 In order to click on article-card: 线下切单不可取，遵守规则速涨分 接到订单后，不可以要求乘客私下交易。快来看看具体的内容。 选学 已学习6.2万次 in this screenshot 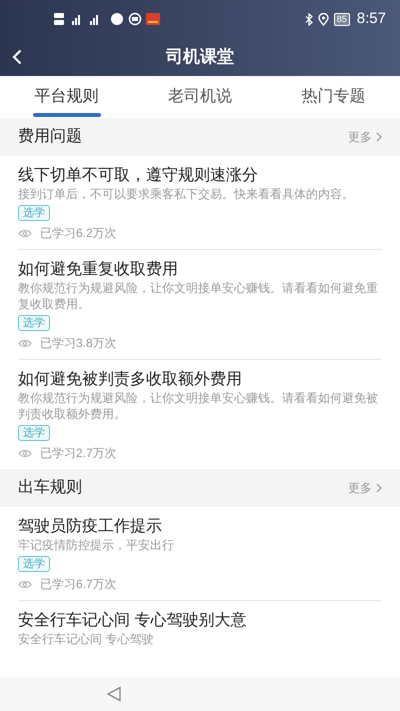, I will do `click(200, 203)`.